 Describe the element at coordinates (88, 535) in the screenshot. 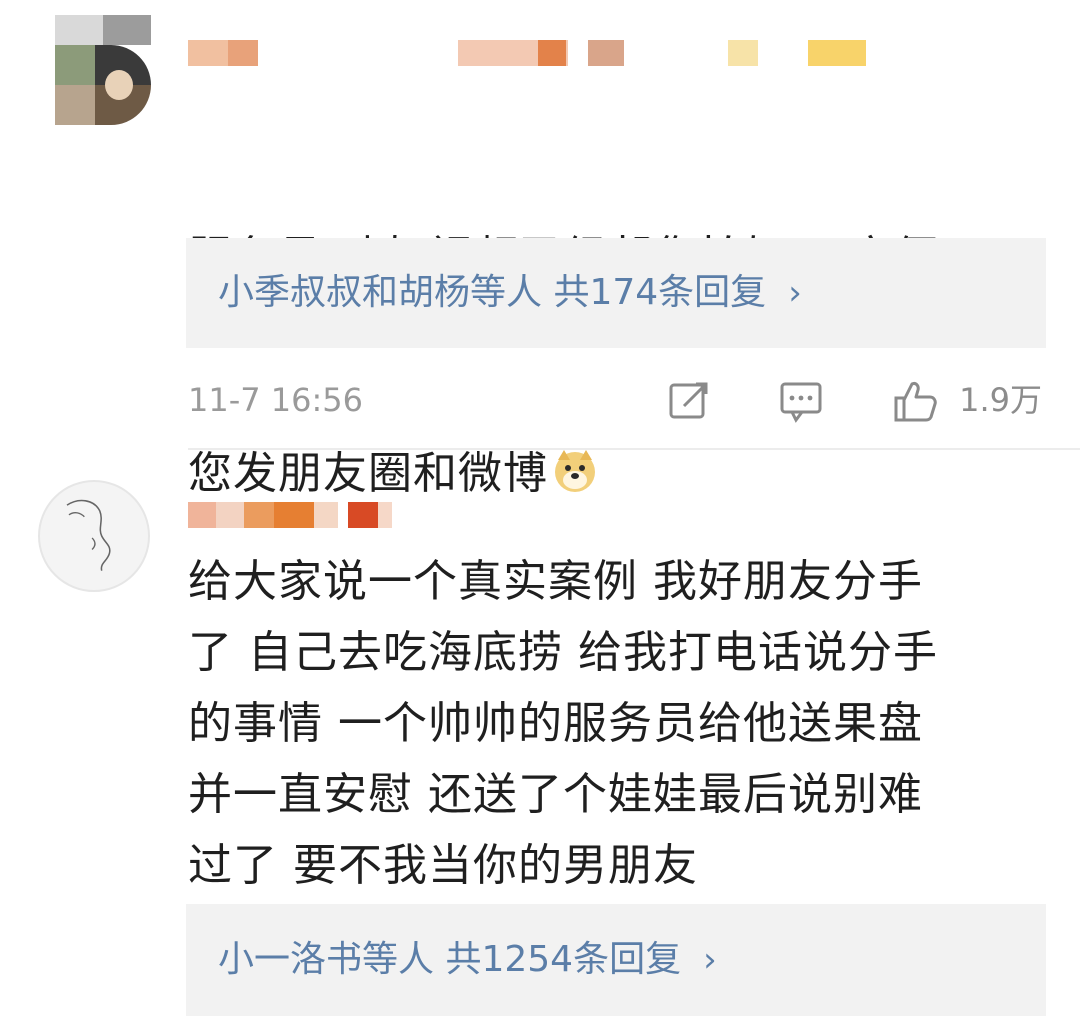

I see `sketch-avatar-icon` at that location.